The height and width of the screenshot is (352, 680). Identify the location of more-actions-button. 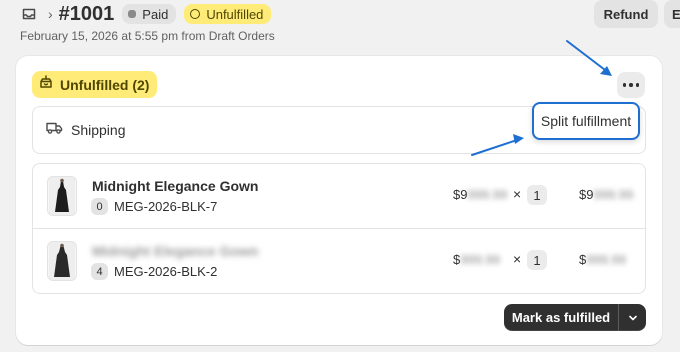
(631, 85).